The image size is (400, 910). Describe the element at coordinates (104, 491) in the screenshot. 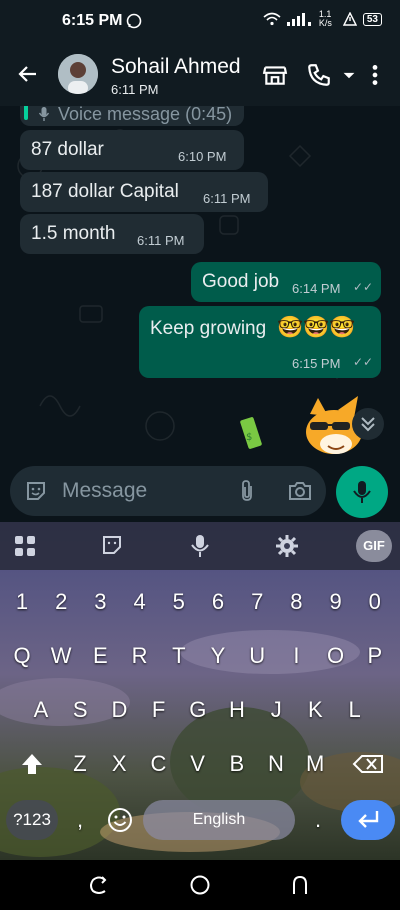

I see `message-input: Message` at that location.